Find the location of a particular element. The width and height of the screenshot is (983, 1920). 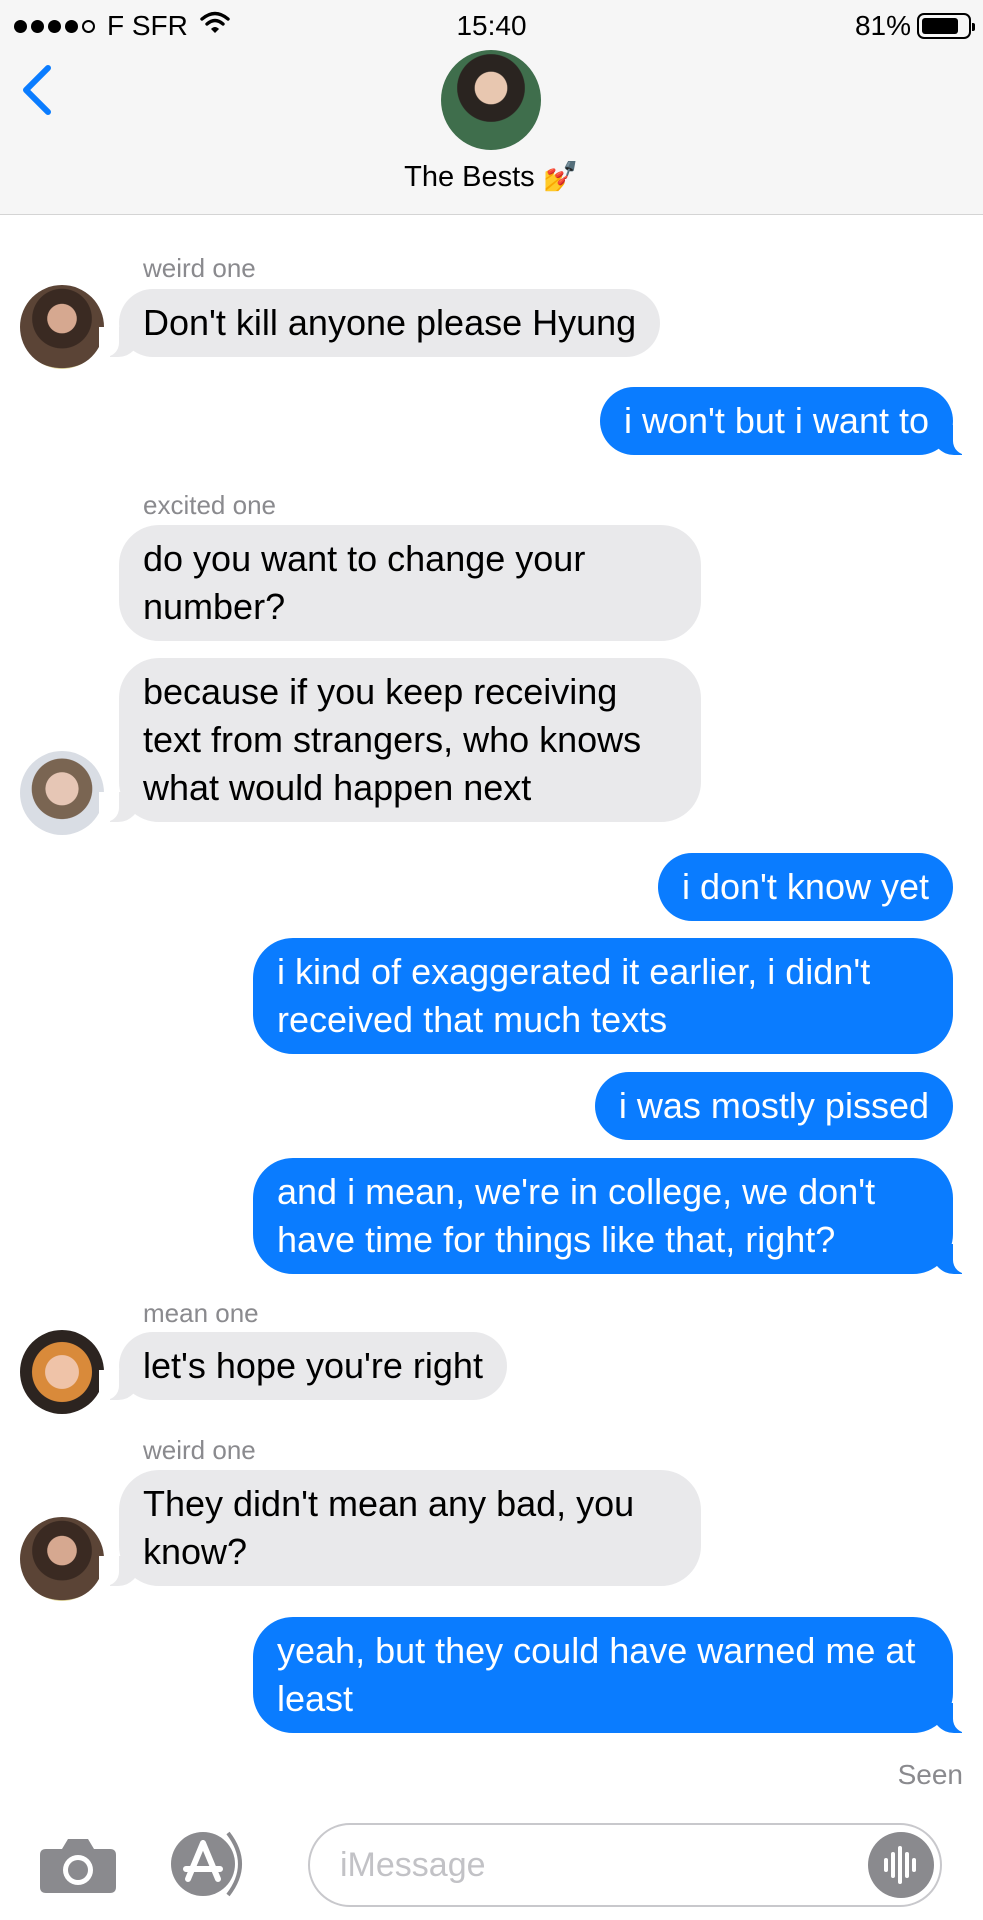

clock: 15:40 is located at coordinates (491, 25).